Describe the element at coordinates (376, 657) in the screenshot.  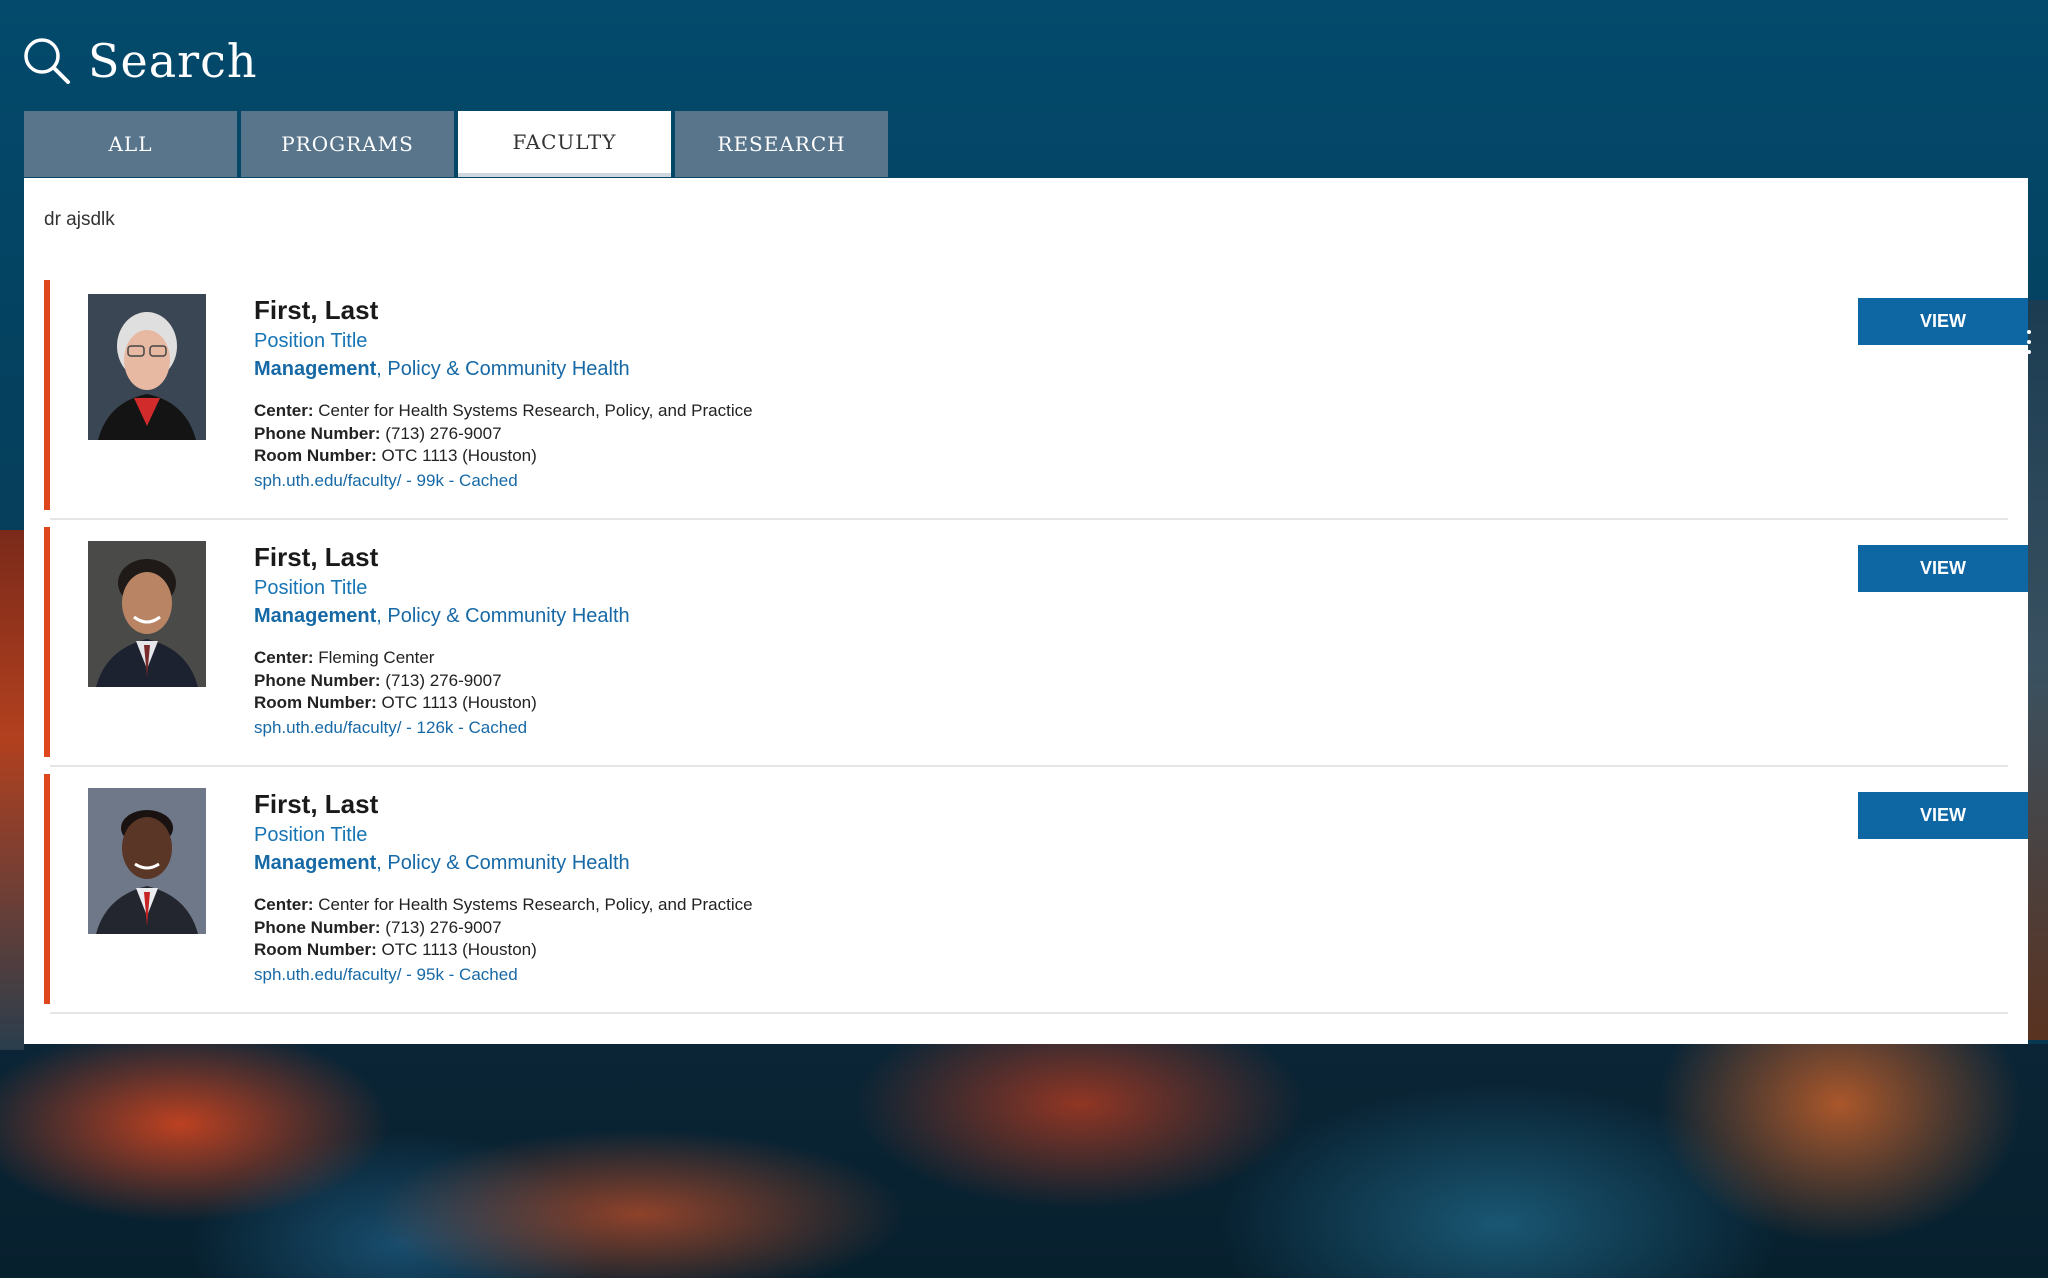
I see `center-value: Fleming Center` at that location.